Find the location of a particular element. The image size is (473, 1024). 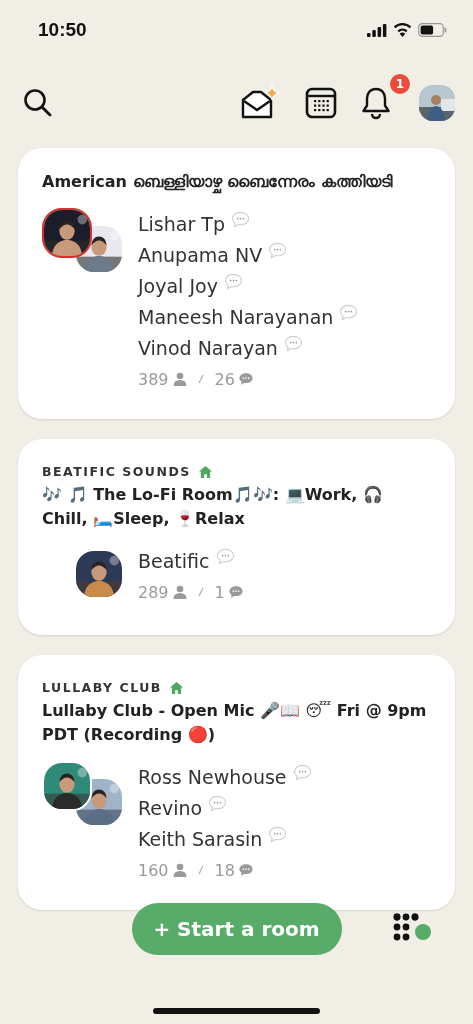

speaker-name: Joyal Joy is located at coordinates (178, 285).